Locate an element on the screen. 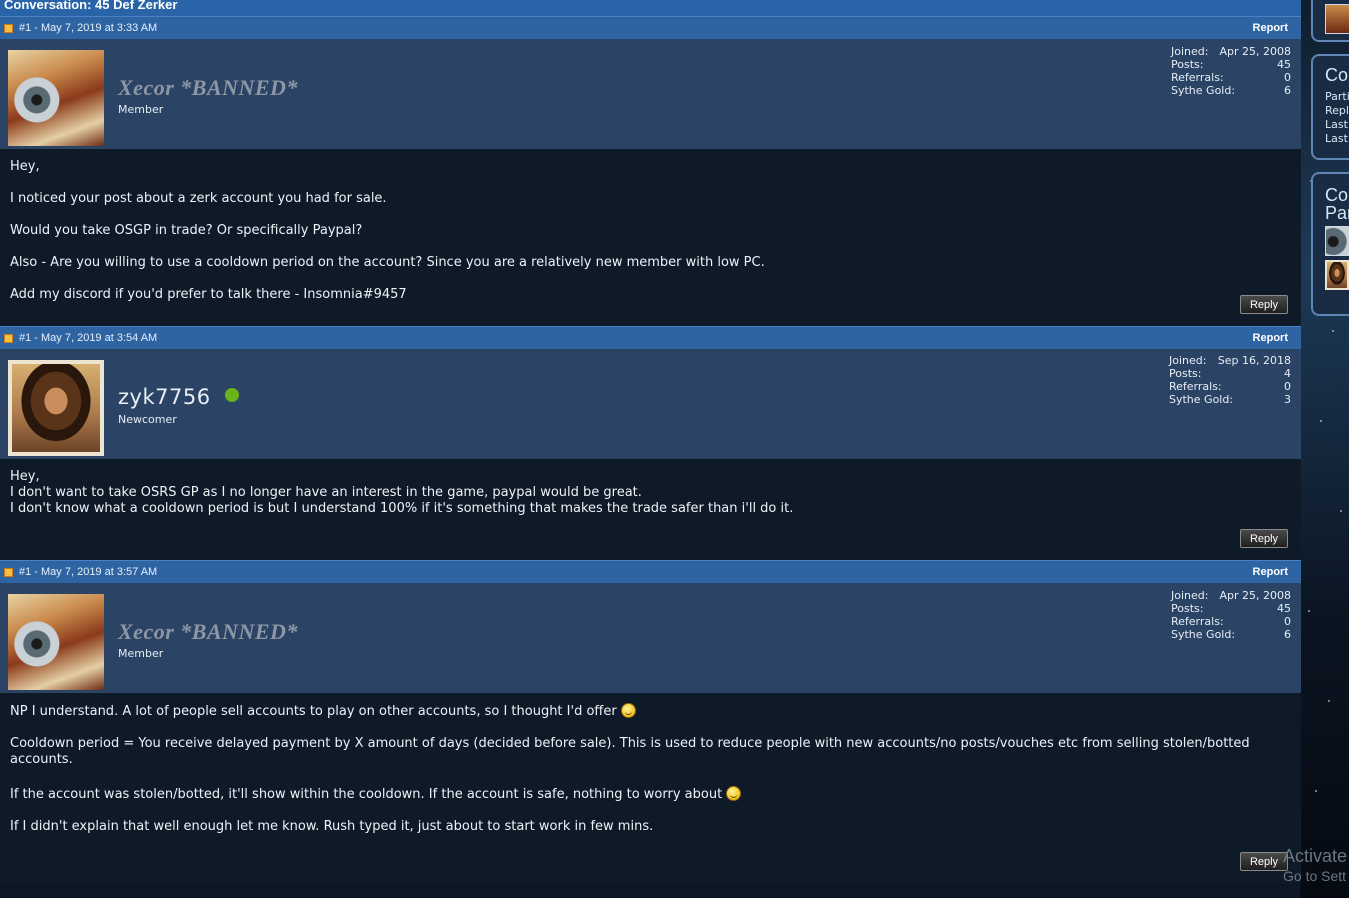 The height and width of the screenshot is (898, 1349). stat-value: 3 is located at coordinates (1287, 399).